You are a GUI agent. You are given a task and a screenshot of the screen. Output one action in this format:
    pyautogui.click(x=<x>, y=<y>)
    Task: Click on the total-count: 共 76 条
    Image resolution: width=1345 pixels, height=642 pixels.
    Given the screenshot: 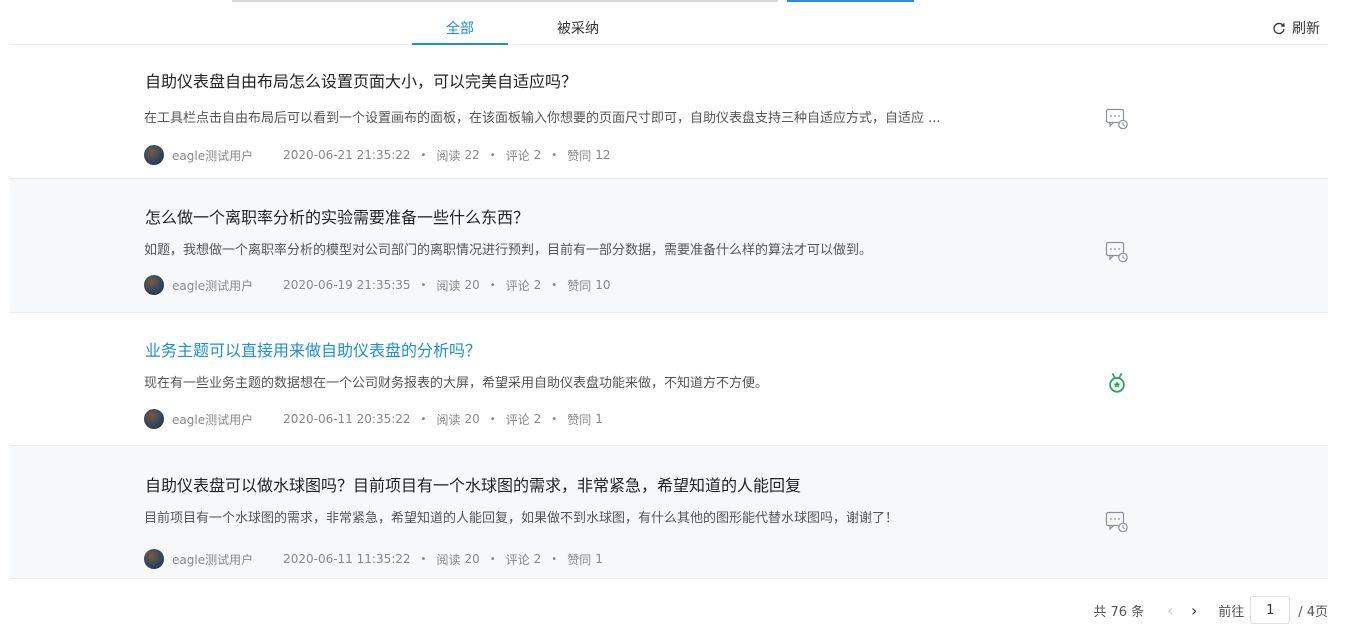 What is the action you would take?
    pyautogui.click(x=1119, y=612)
    